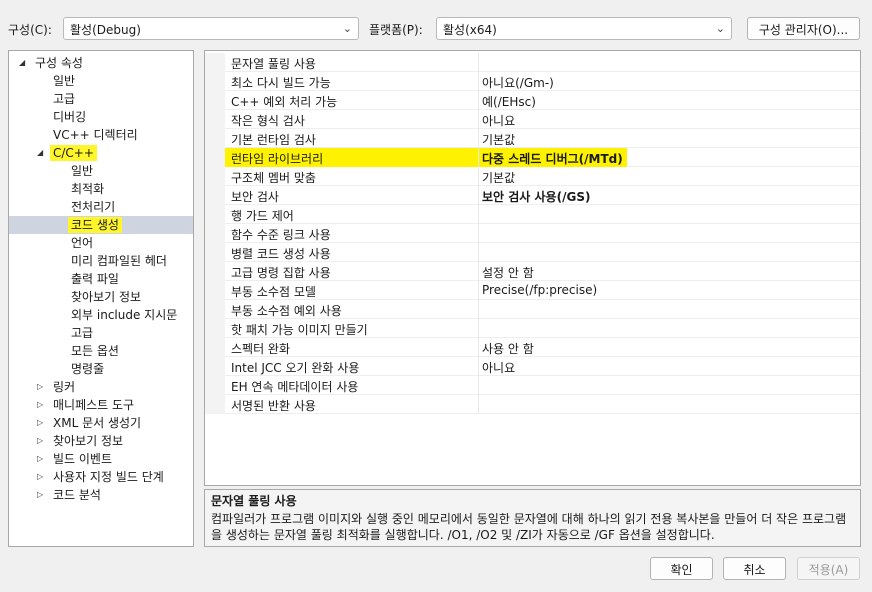 The height and width of the screenshot is (592, 872). Describe the element at coordinates (101, 261) in the screenshot. I see `tree-item: 미리 컴파일된 헤더` at that location.